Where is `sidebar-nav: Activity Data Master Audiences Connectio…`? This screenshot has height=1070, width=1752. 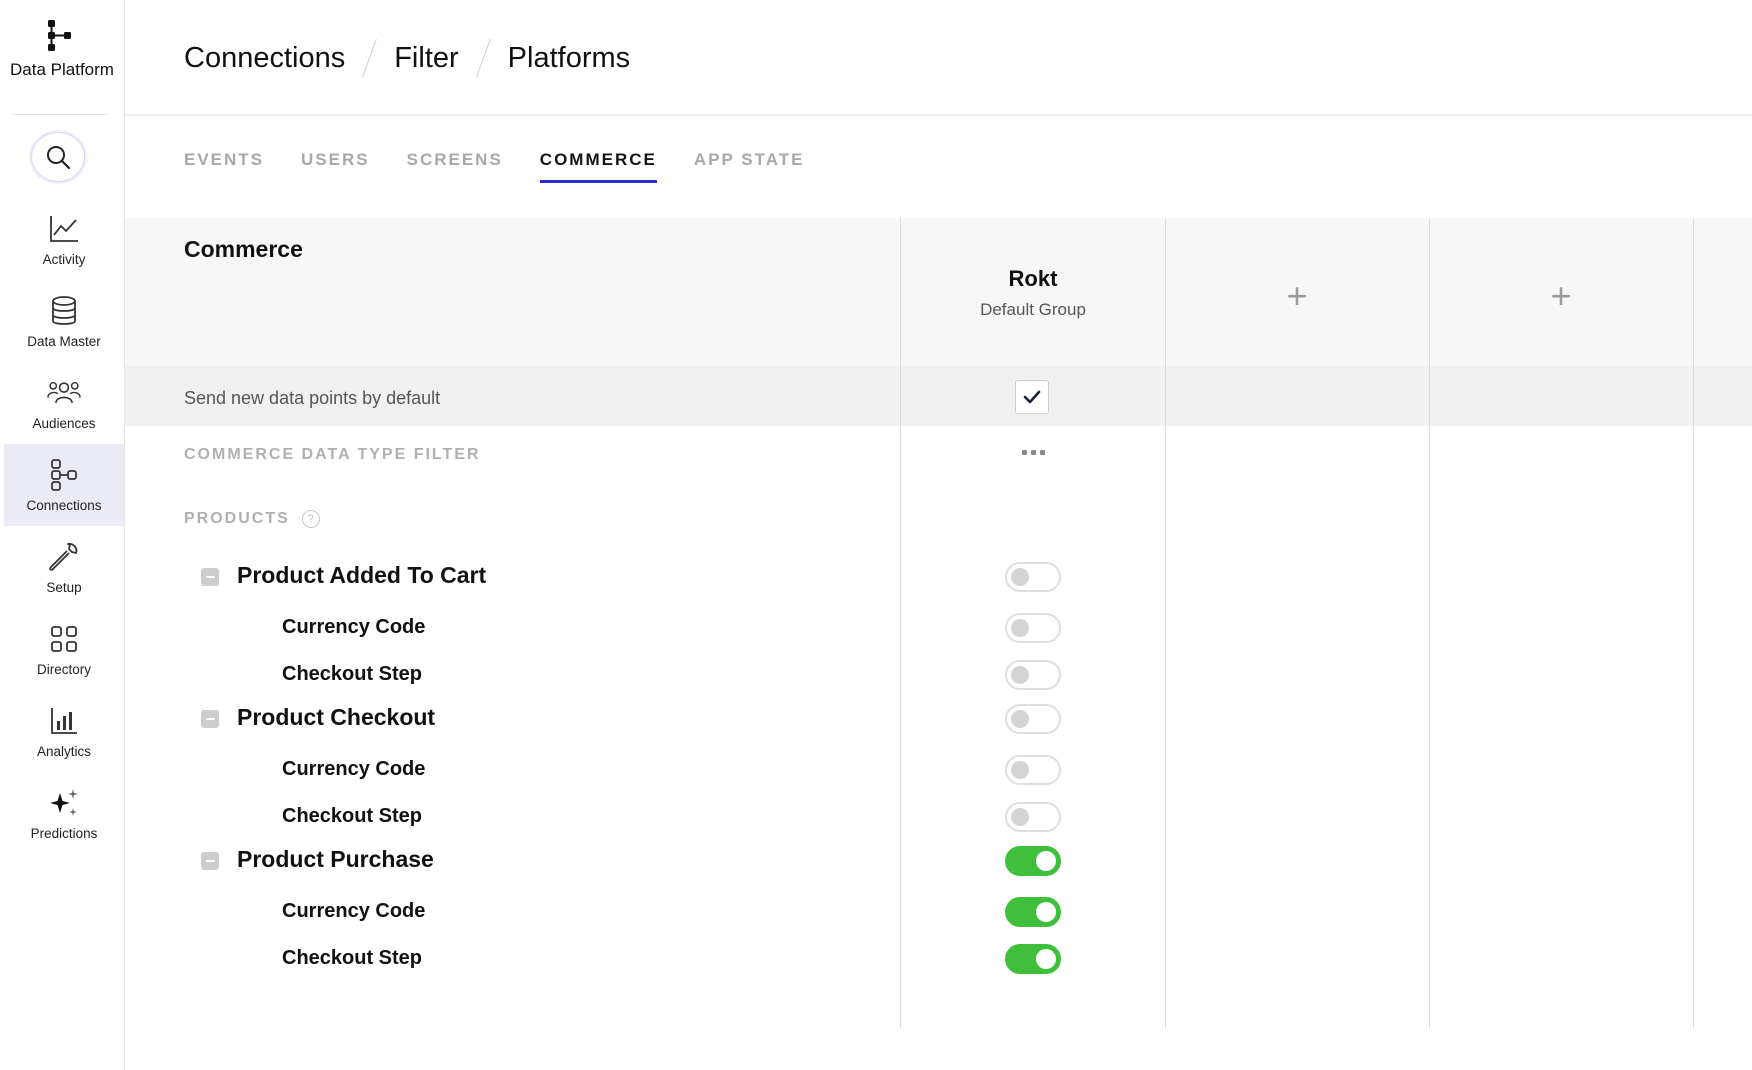 sidebar-nav: Activity Data Master Audiences Connectio… is located at coordinates (64, 526).